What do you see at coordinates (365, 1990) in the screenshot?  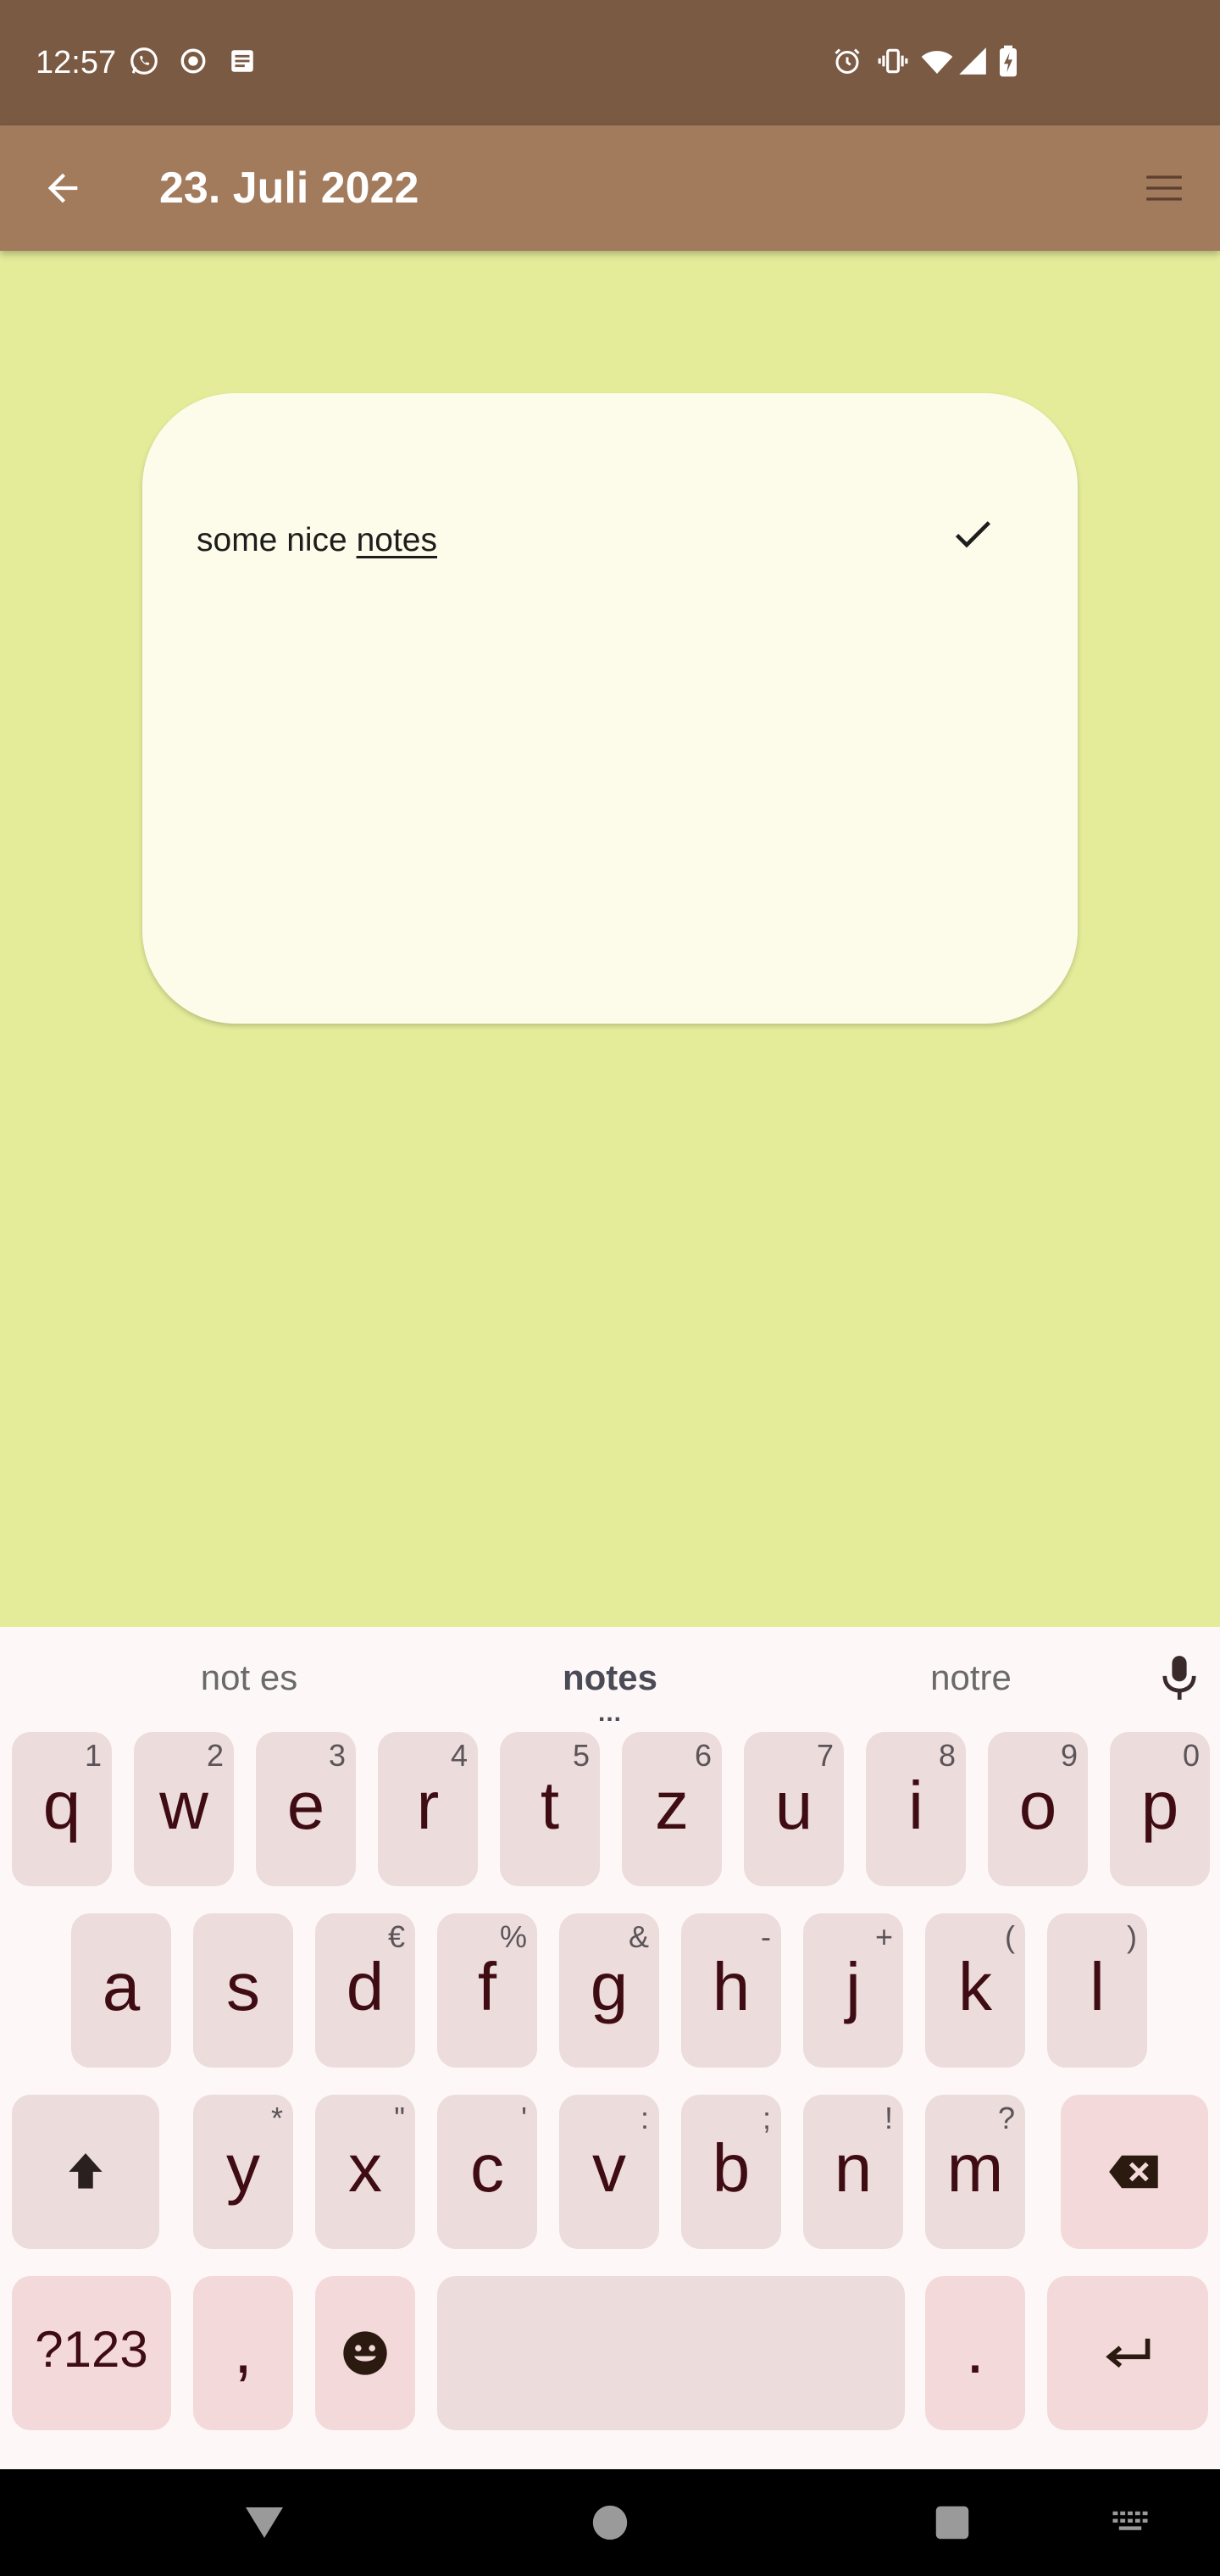 I see `key-d: d €` at bounding box center [365, 1990].